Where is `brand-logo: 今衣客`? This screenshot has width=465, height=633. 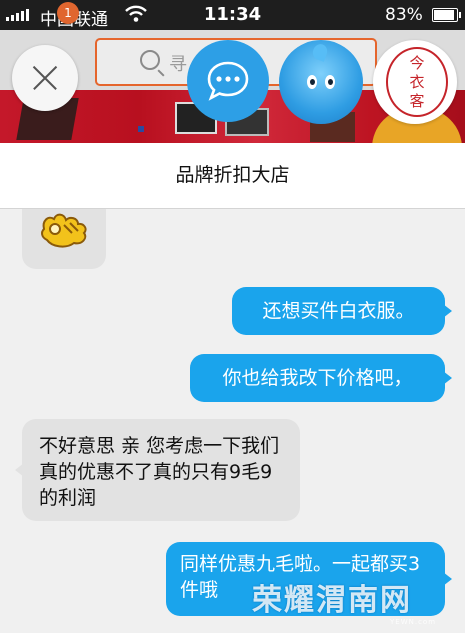 brand-logo: 今衣客 is located at coordinates (415, 82).